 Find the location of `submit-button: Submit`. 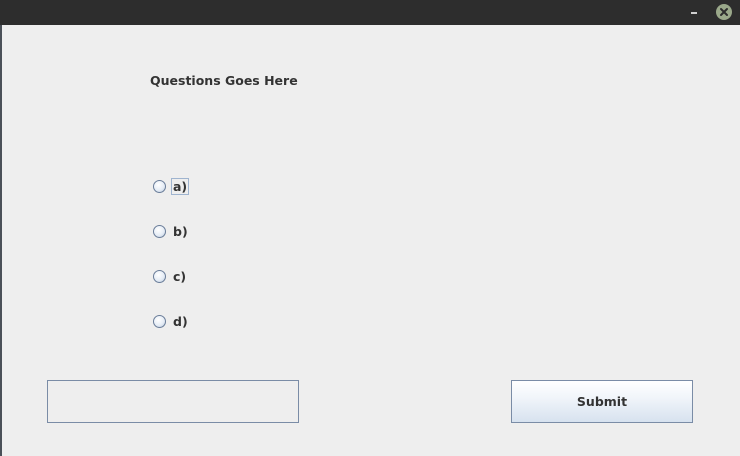

submit-button: Submit is located at coordinates (602, 401).